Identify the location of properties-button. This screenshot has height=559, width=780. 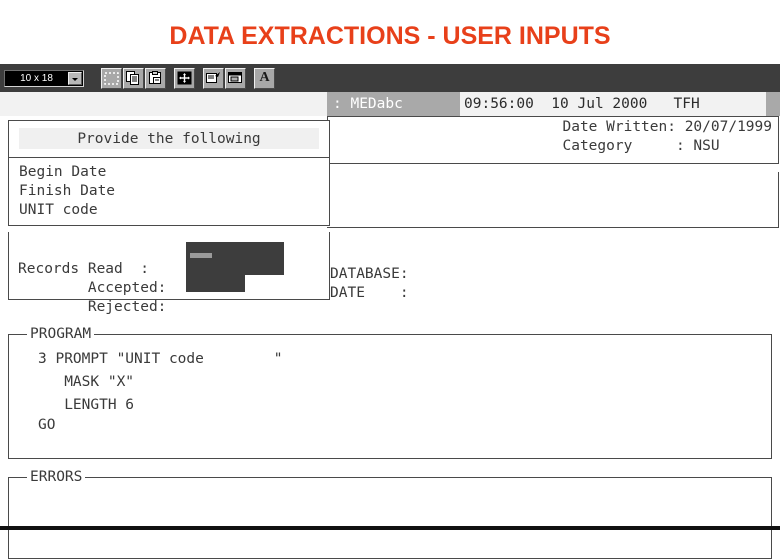
(213, 78).